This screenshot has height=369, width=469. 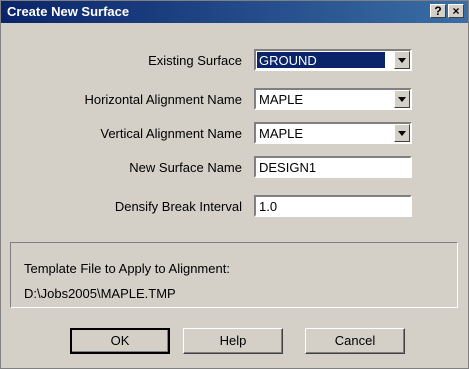 What do you see at coordinates (120, 341) in the screenshot?
I see `ok-button: OK` at bounding box center [120, 341].